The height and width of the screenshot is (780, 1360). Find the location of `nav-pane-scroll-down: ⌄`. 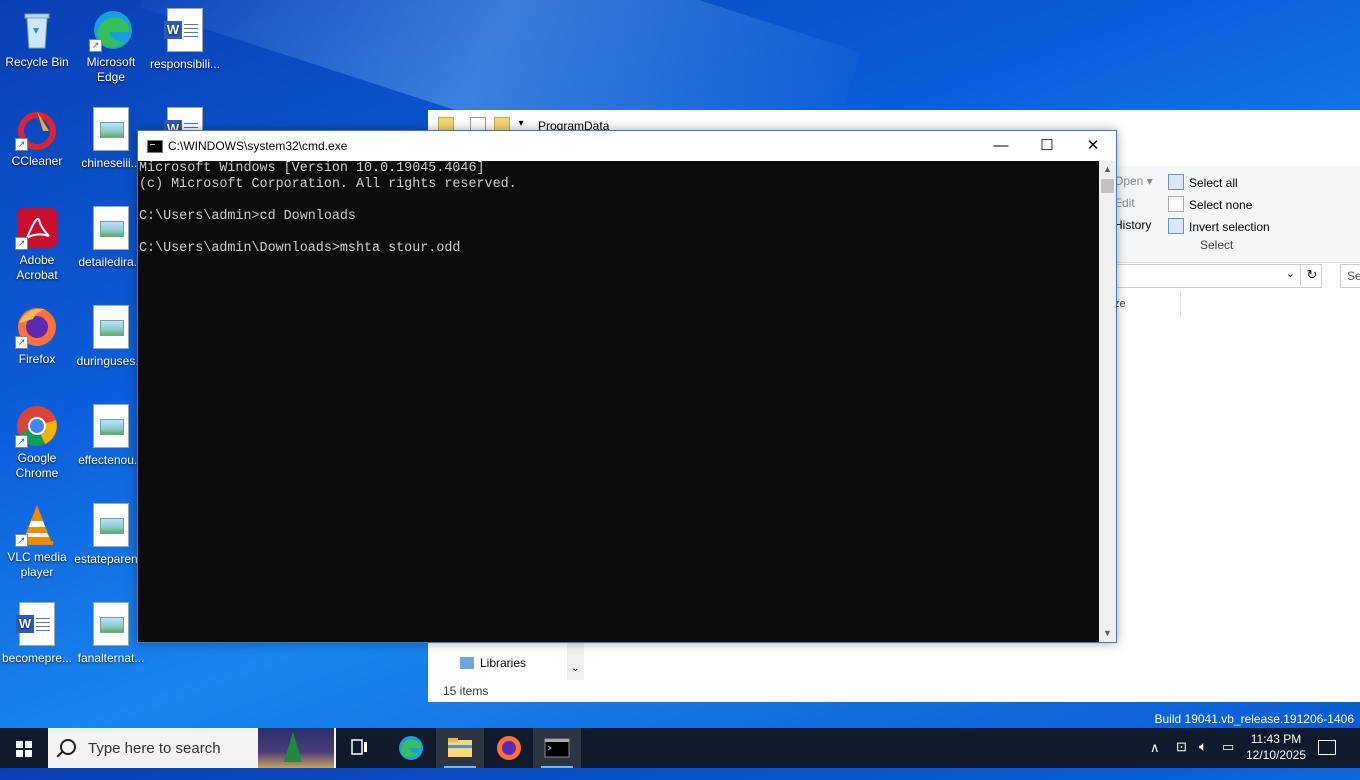

nav-pane-scroll-down: ⌄ is located at coordinates (575, 660).